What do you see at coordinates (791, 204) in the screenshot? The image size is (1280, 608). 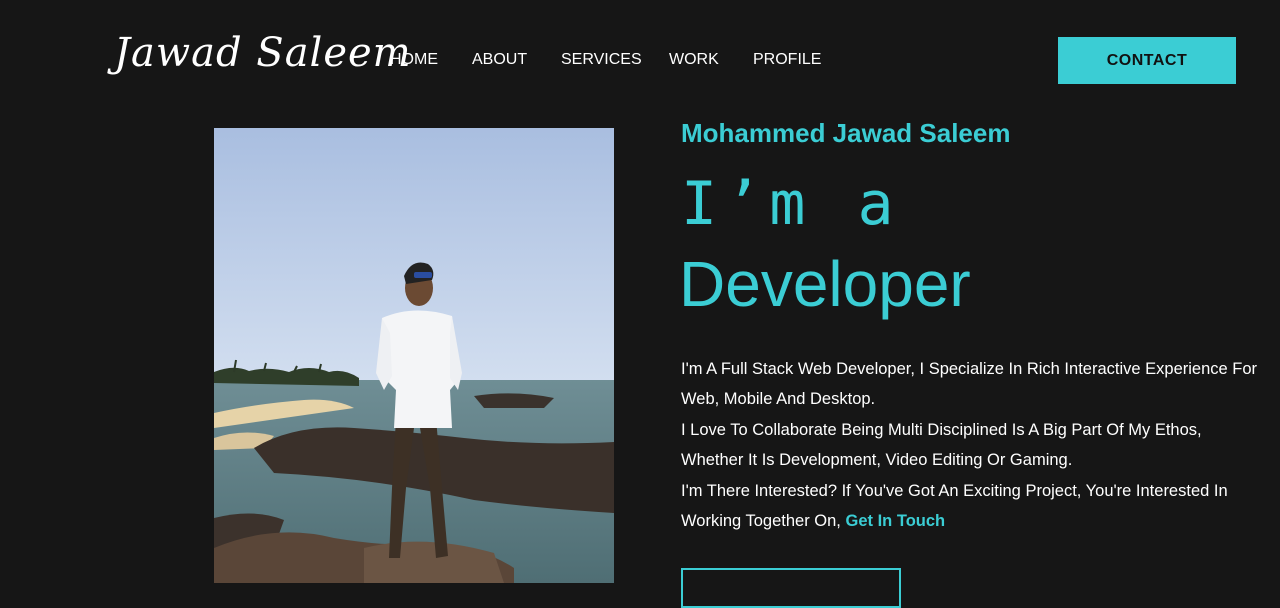 I see `hero-intro: I’m a` at bounding box center [791, 204].